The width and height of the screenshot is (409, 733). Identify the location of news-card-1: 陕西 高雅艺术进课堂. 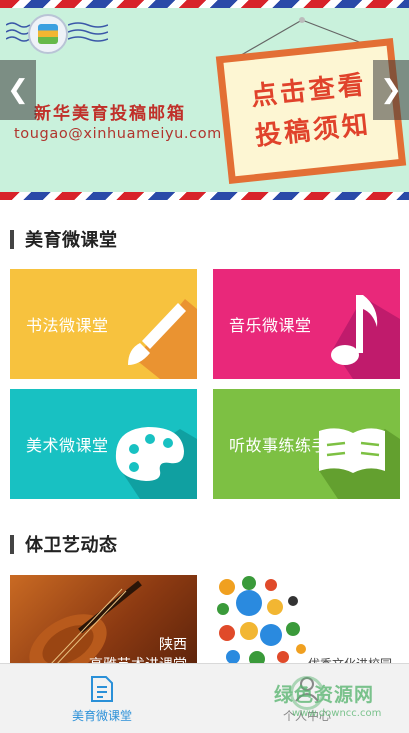
(103, 625).